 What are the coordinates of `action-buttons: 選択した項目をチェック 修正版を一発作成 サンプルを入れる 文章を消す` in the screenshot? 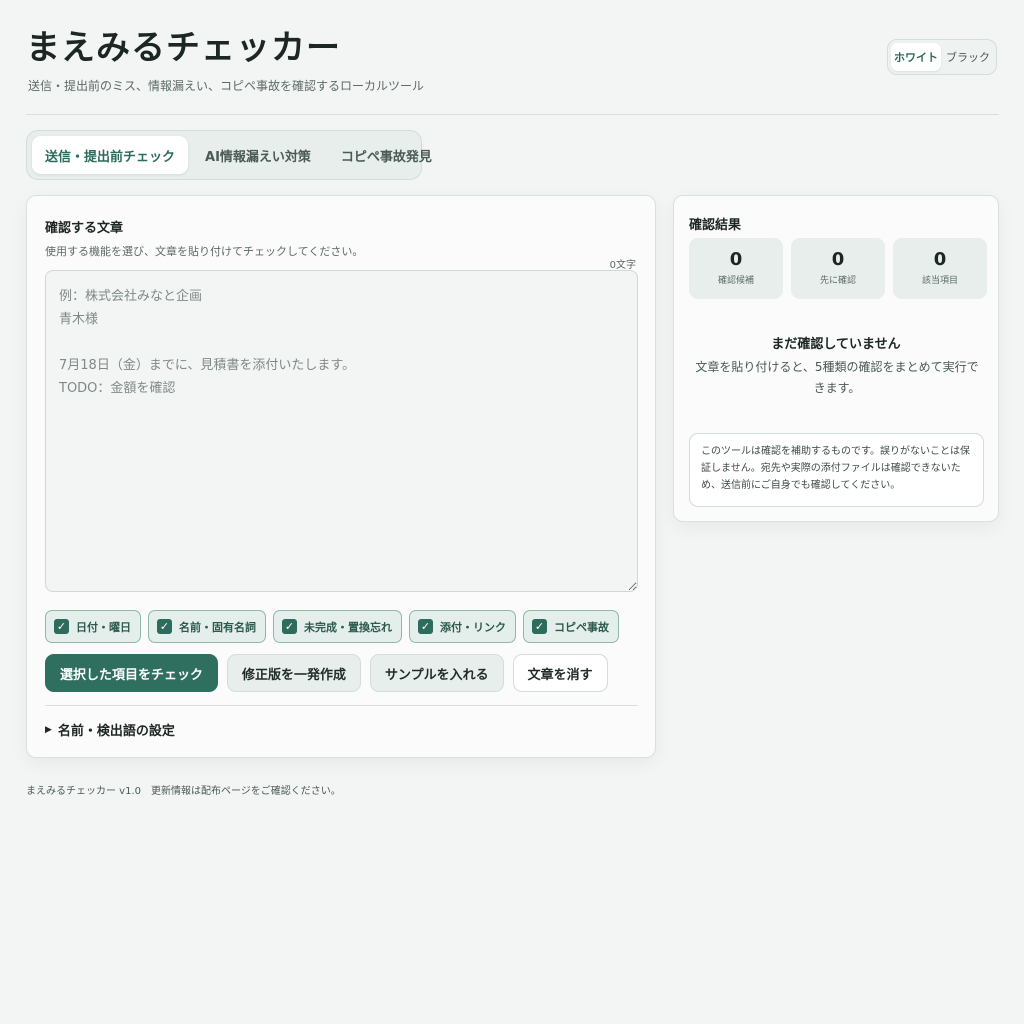 It's located at (326, 673).